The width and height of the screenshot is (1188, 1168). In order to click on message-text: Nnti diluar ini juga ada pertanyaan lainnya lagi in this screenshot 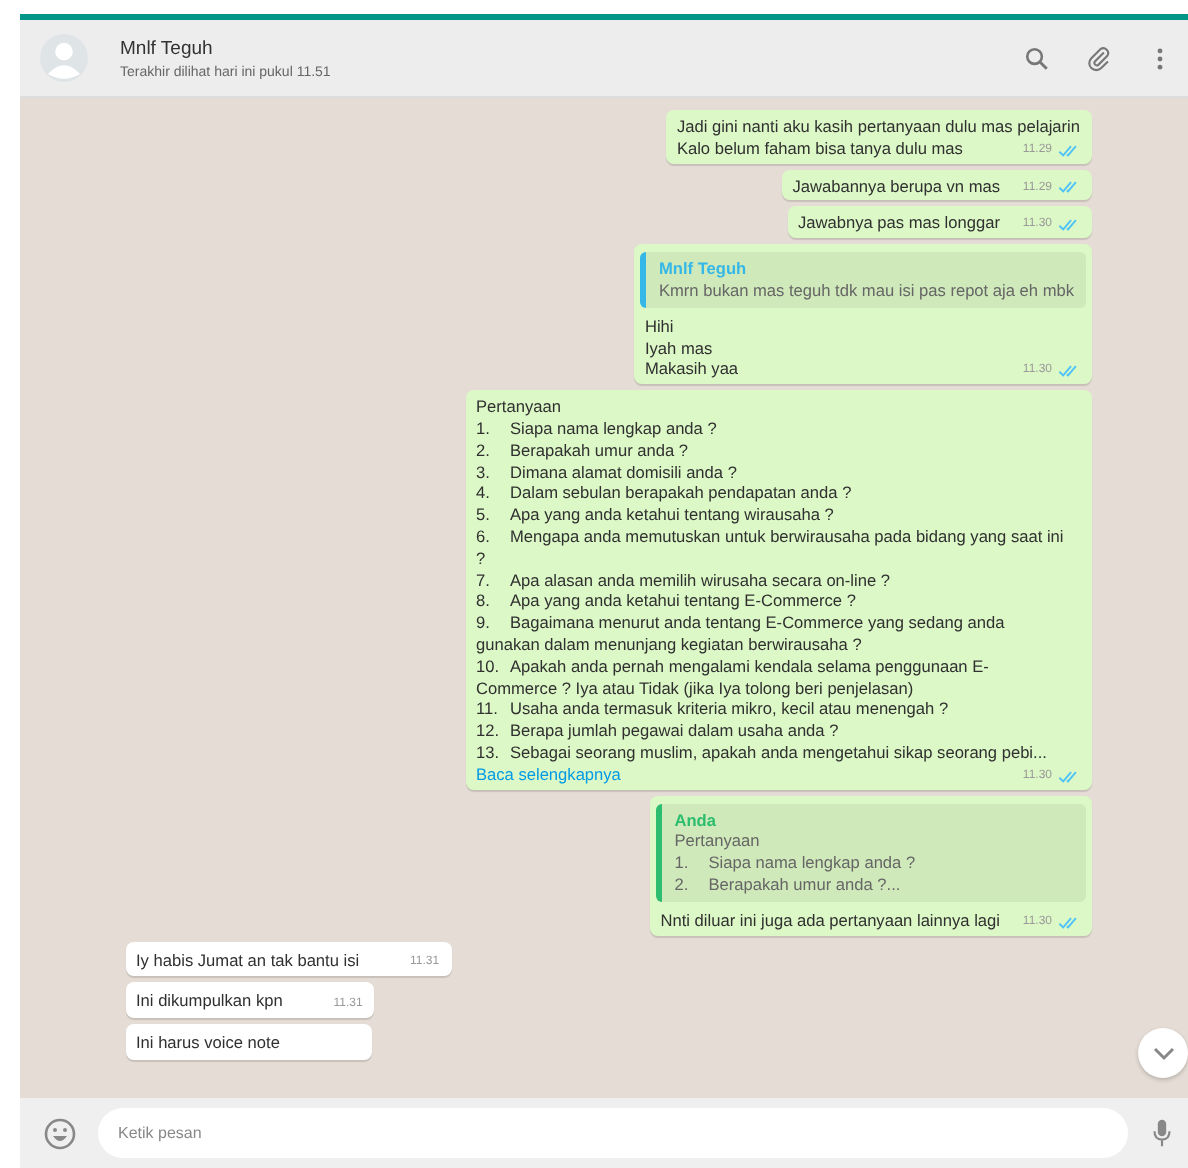, I will do `click(830, 919)`.